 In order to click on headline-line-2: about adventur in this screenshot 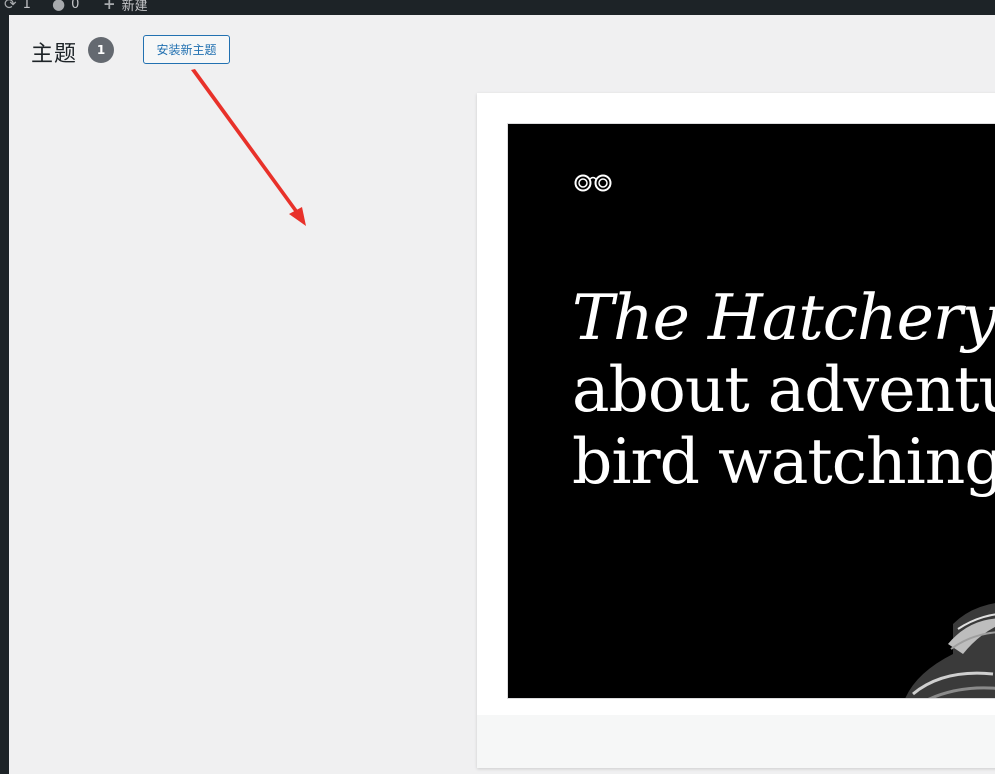, I will do `click(783, 389)`.